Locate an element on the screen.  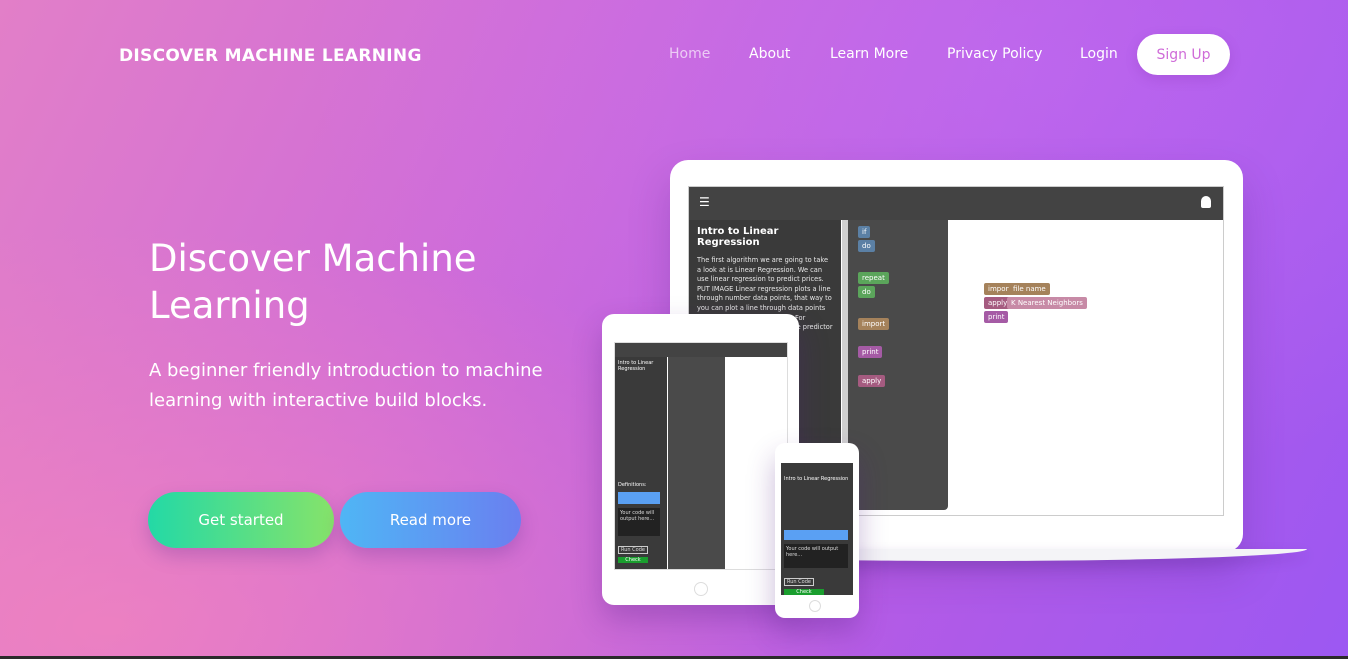
tablet-check: Check is located at coordinates (633, 560).